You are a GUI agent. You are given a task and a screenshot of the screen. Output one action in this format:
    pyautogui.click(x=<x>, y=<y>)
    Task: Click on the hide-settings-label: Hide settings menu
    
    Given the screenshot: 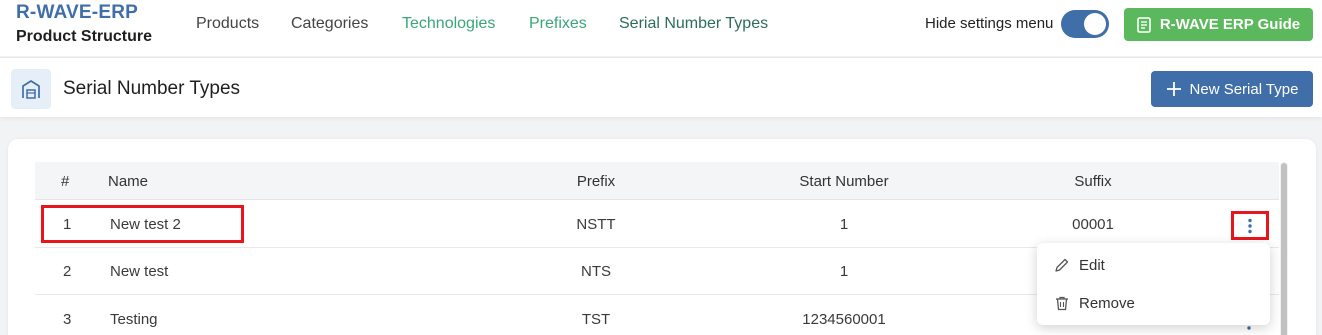 What is the action you would take?
    pyautogui.click(x=989, y=23)
    